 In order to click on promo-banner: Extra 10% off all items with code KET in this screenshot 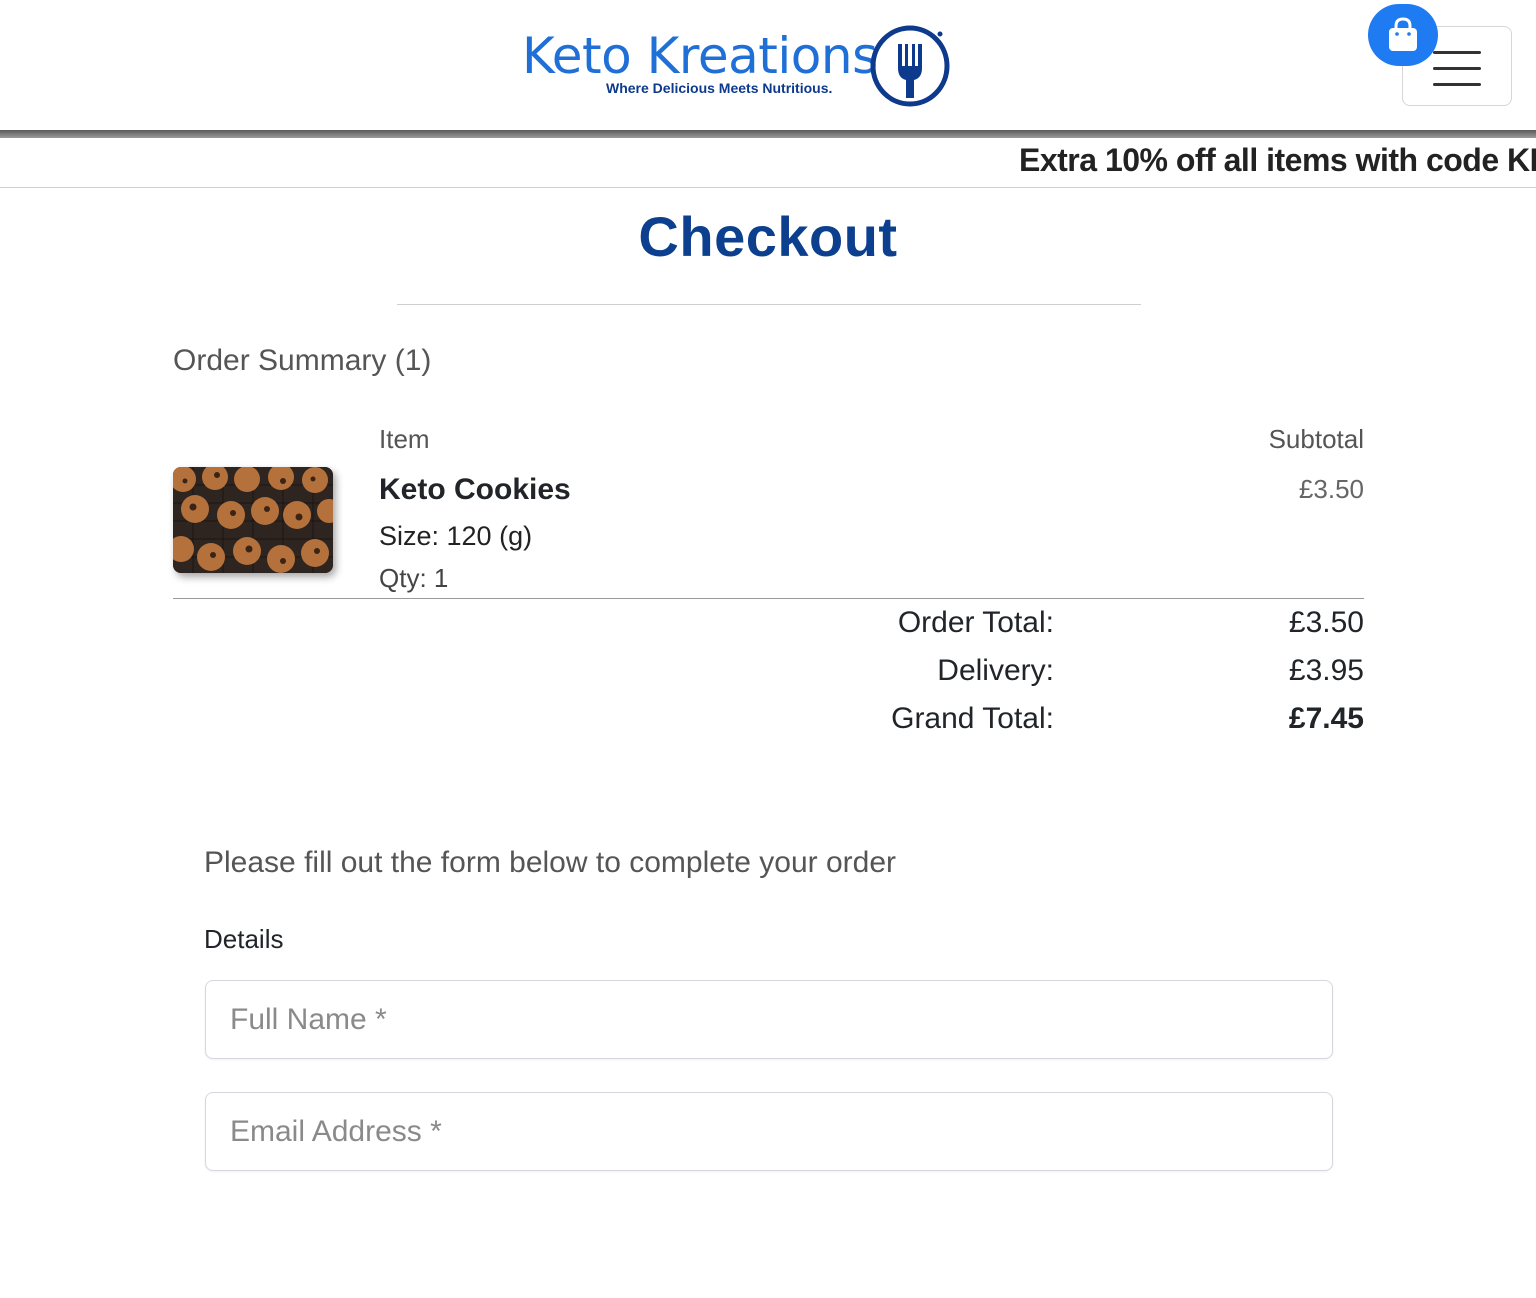, I will do `click(768, 163)`.